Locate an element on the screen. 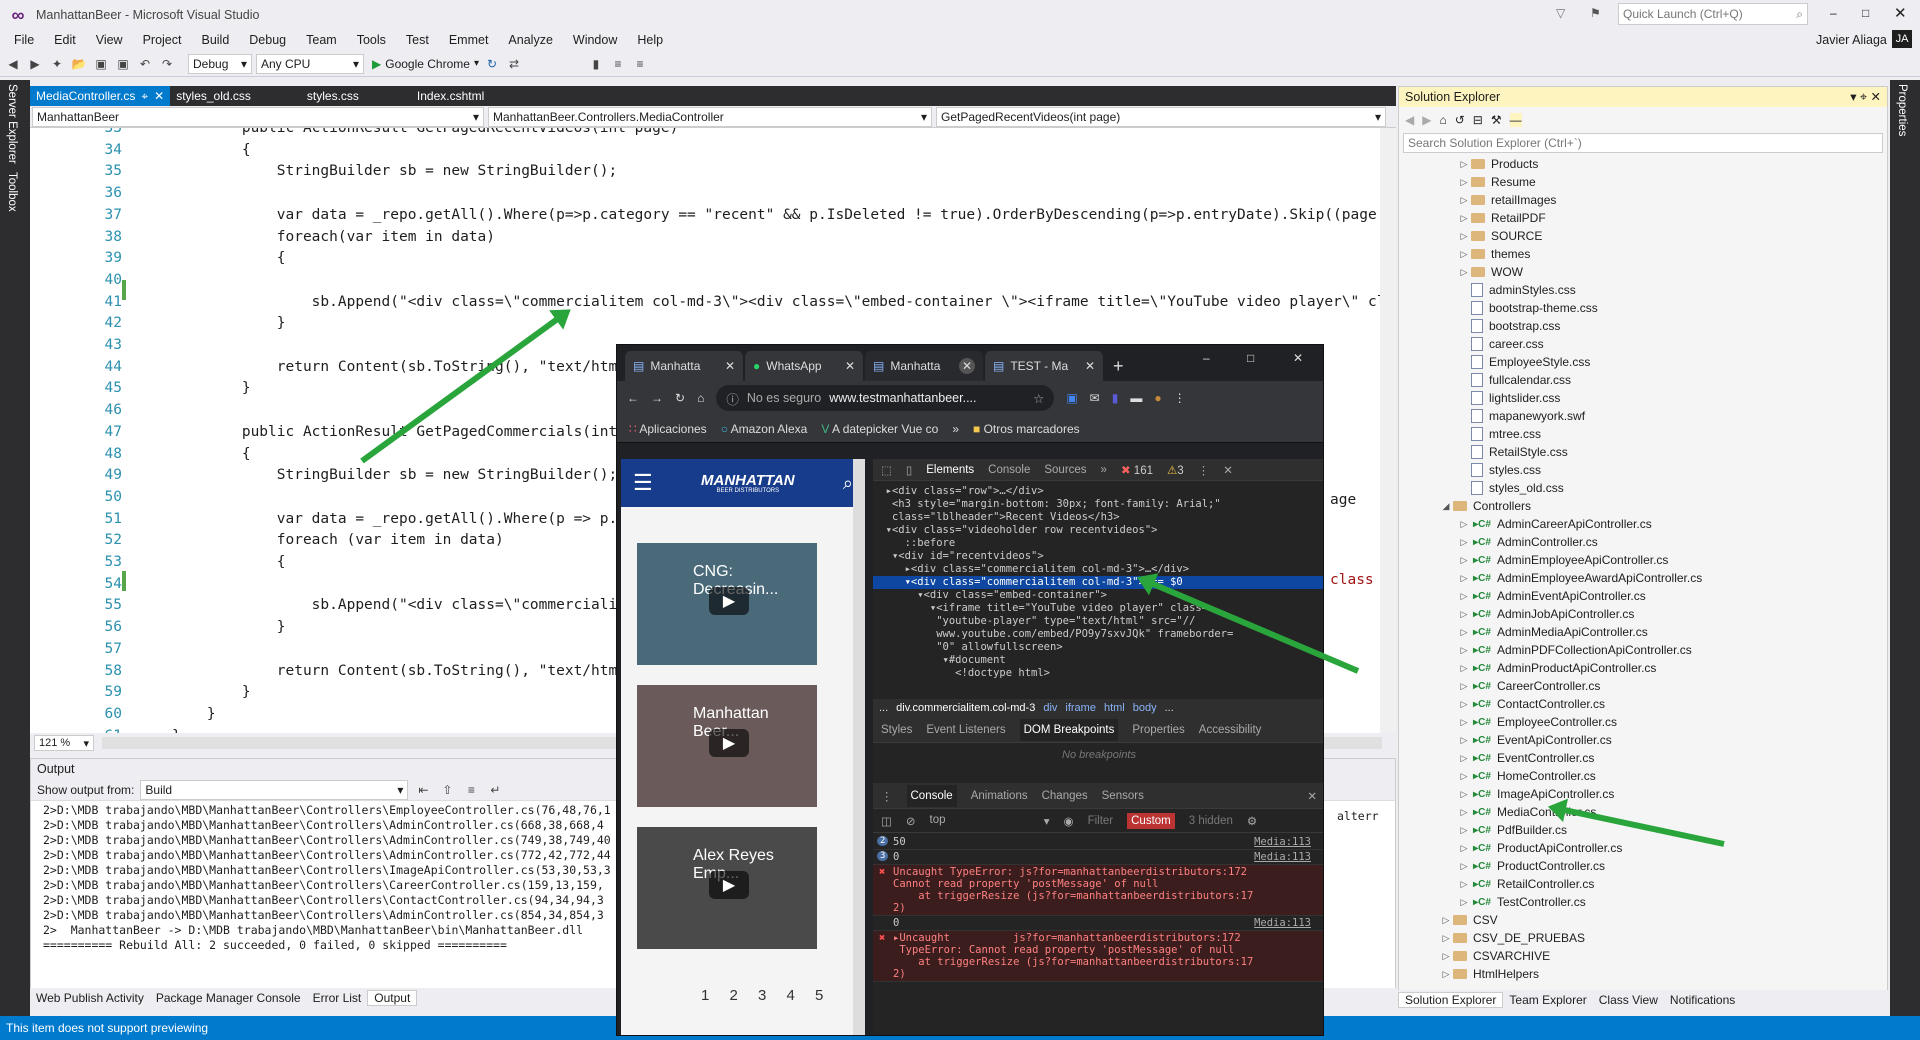  extension-icon: ✉ is located at coordinates (1095, 398).